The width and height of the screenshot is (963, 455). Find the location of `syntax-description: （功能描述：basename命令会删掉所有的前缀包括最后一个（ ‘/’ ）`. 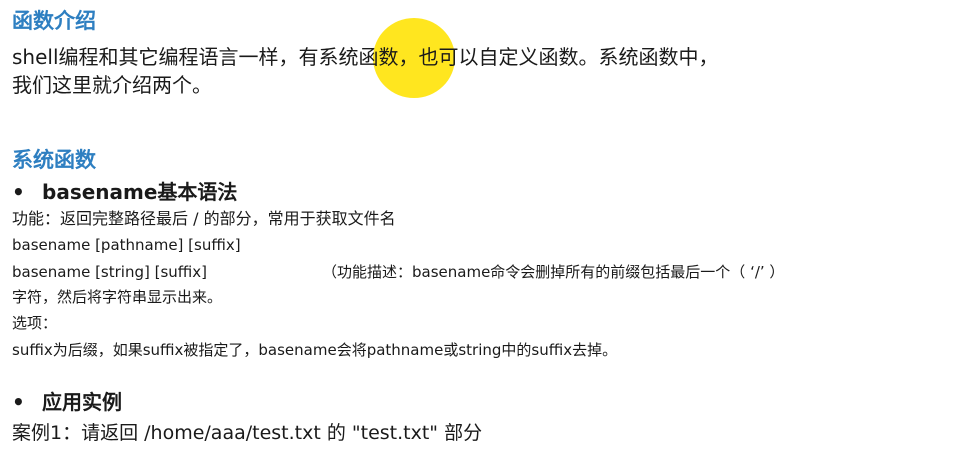

syntax-description: （功能描述：basename命令会删掉所有的前缀包括最后一个（ ‘/’ ） is located at coordinates (553, 272).